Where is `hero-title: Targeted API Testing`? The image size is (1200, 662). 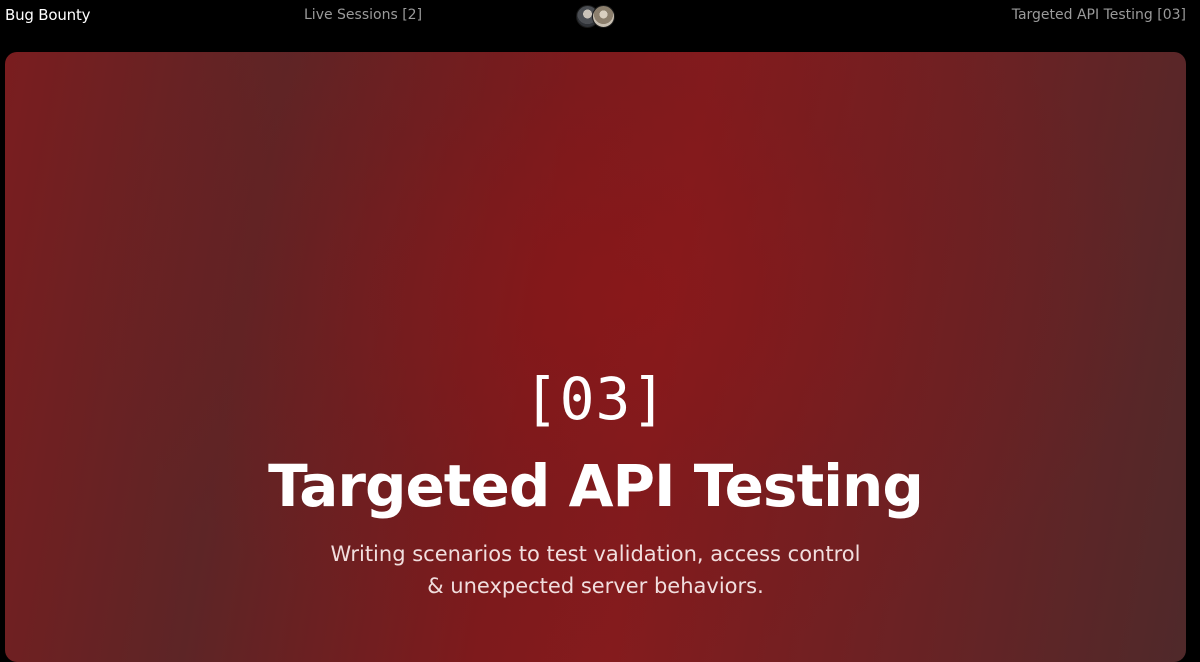
hero-title: Targeted API Testing is located at coordinates (596, 486).